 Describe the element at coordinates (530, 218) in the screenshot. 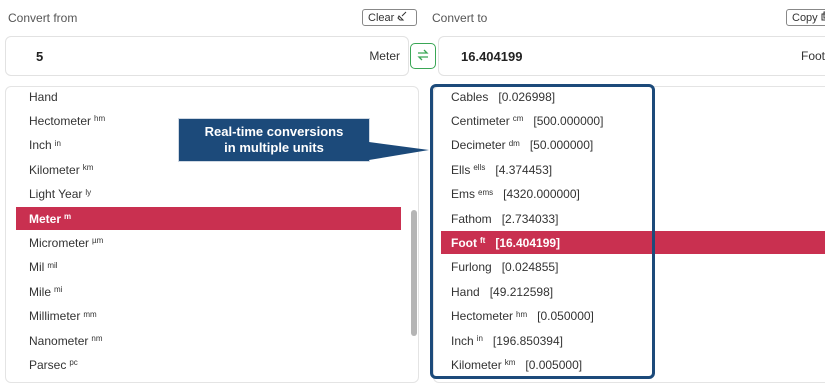

I see `list-item-value: [2.734033]` at that location.